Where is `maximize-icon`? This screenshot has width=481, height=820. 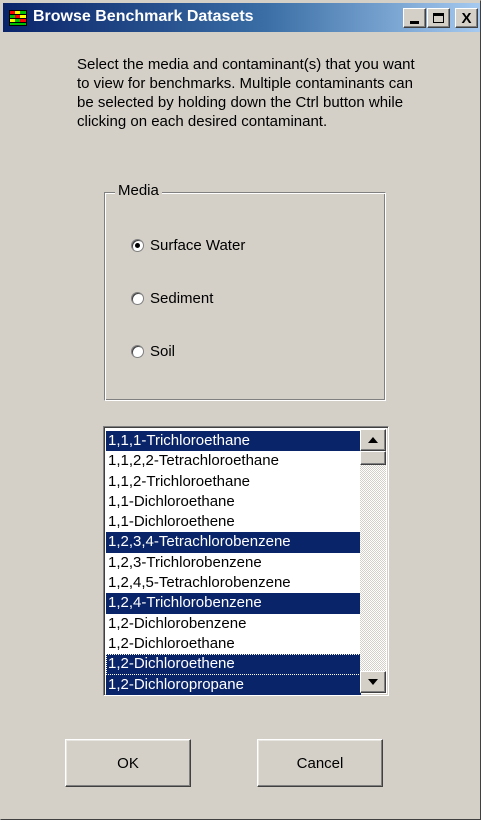 maximize-icon is located at coordinates (438, 18).